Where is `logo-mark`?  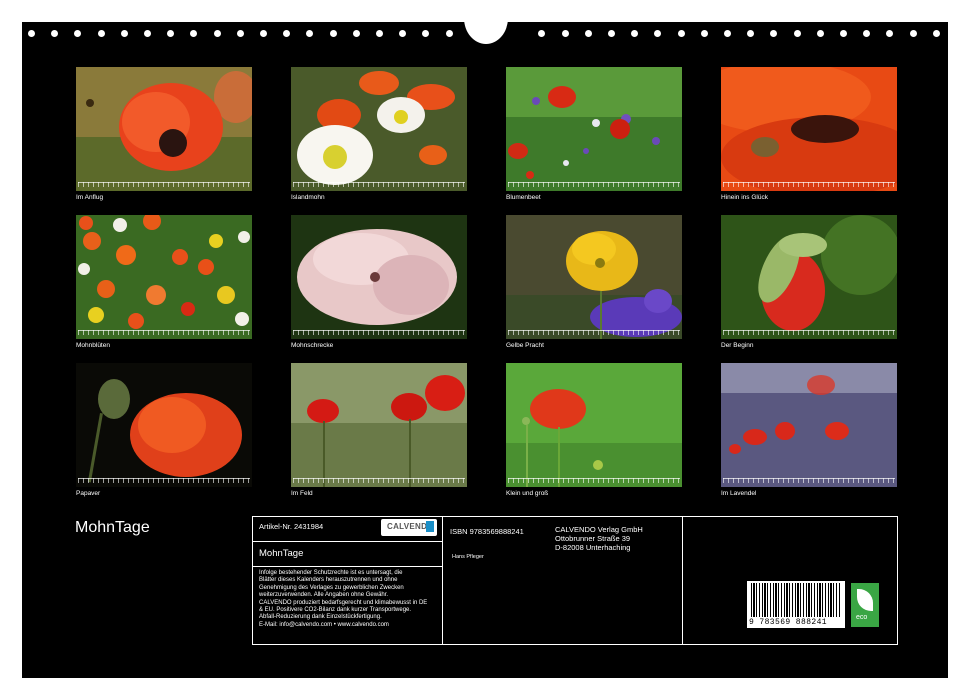
logo-mark is located at coordinates (430, 526).